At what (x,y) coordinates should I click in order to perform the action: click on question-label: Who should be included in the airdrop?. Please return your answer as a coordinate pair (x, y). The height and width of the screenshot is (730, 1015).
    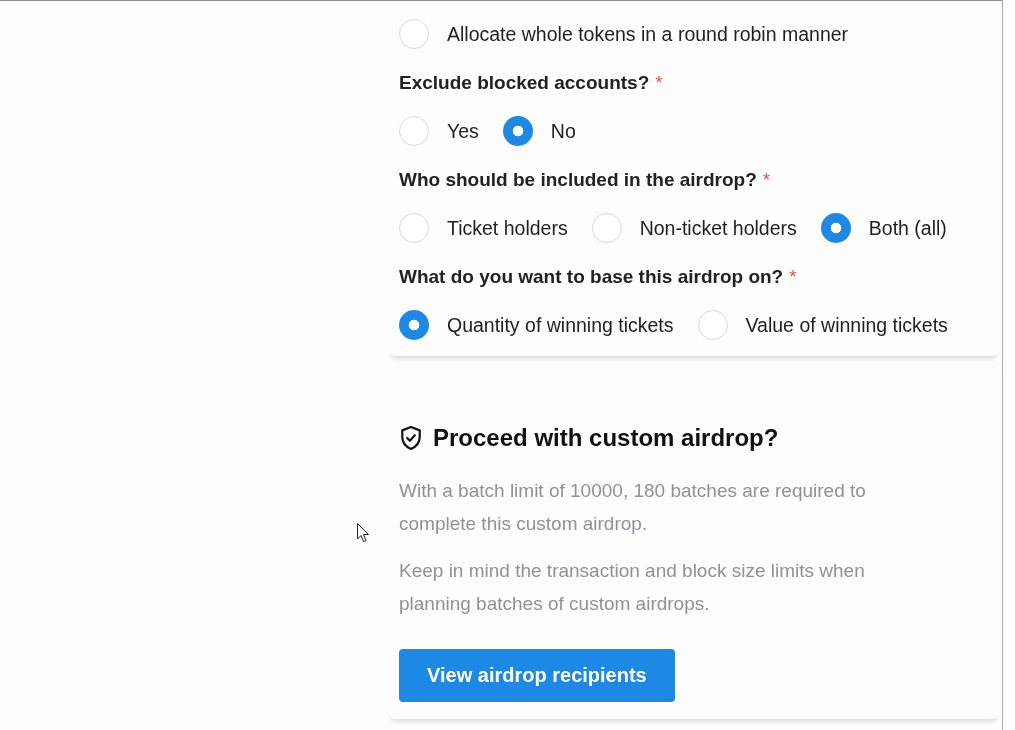
    Looking at the image, I should click on (578, 179).